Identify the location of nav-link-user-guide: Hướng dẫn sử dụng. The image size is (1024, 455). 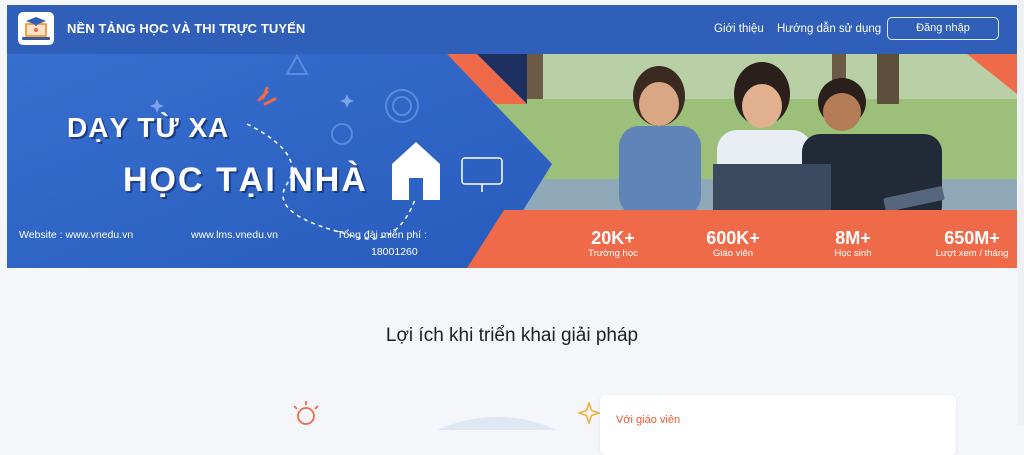
(829, 29).